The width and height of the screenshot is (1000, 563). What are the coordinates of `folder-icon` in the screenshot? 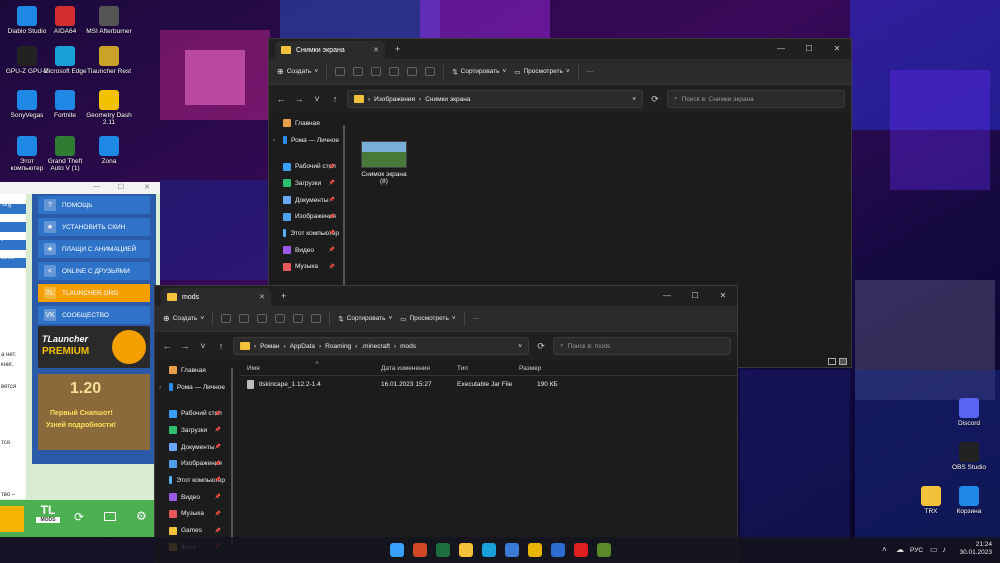 It's located at (110, 516).